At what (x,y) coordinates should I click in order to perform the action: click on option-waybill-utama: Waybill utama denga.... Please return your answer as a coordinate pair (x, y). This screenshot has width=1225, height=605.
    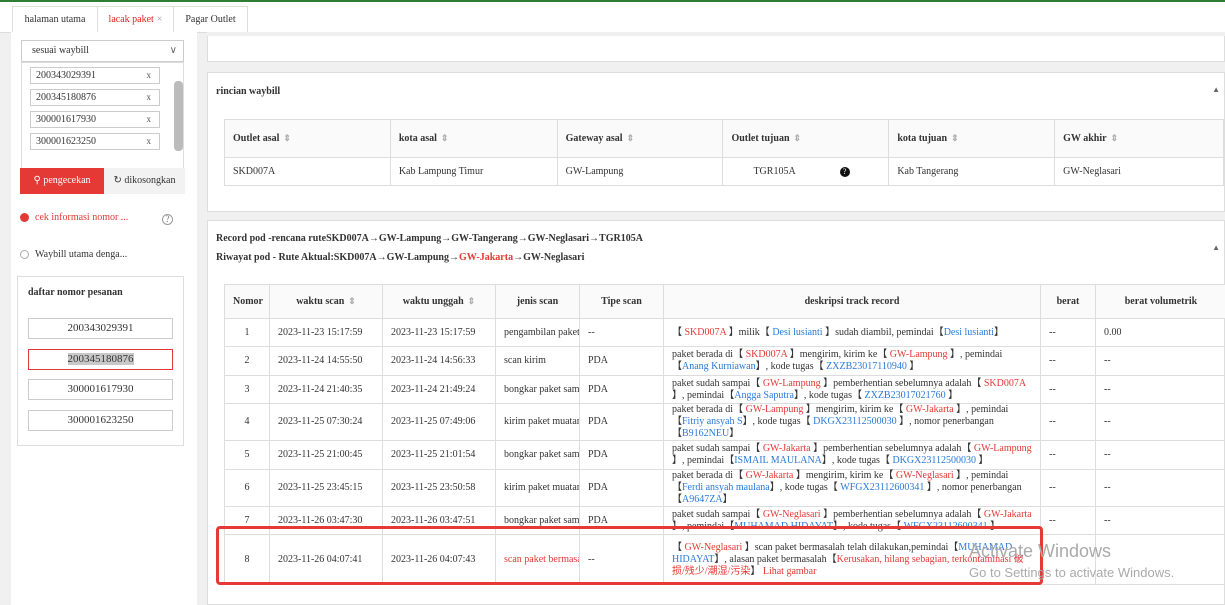
    Looking at the image, I should click on (73, 254).